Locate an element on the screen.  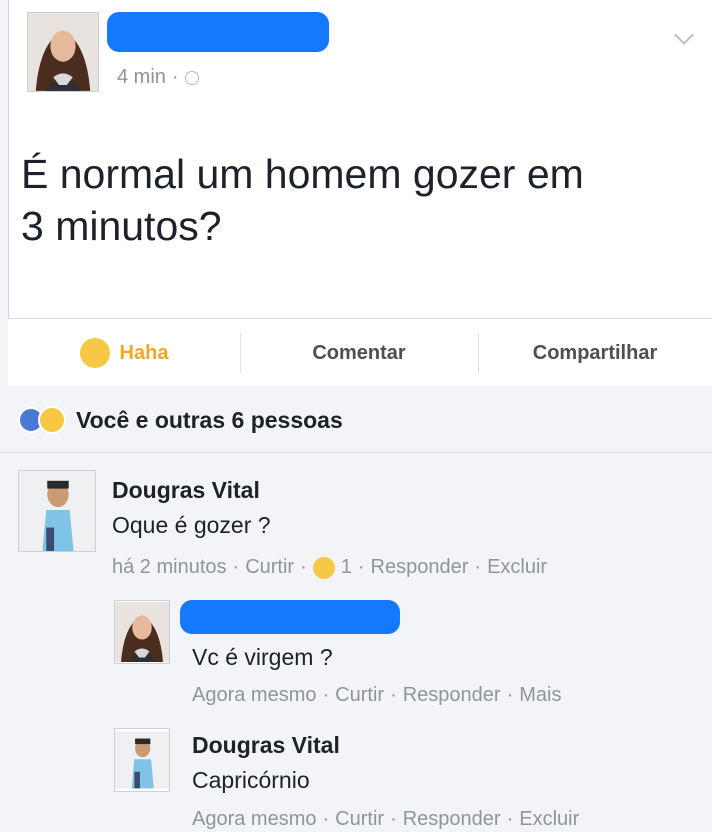
reaction-count: 1 is located at coordinates (346, 567).